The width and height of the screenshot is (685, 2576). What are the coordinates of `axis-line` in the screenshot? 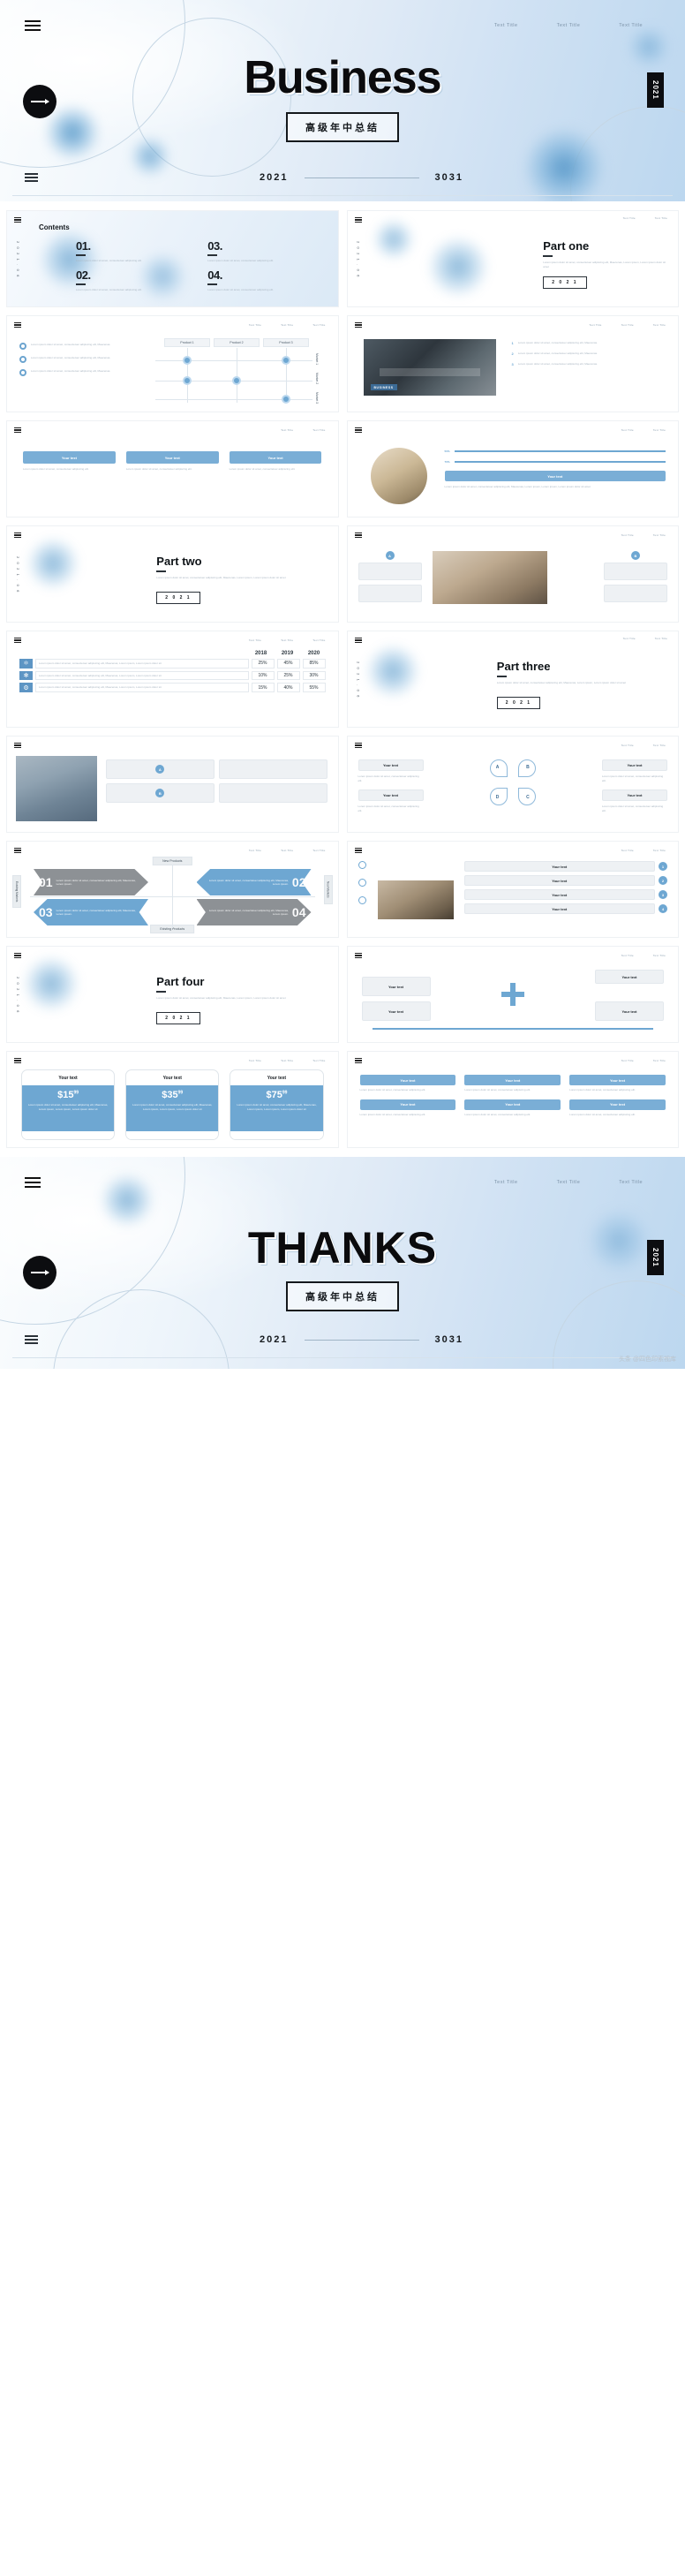 It's located at (512, 1029).